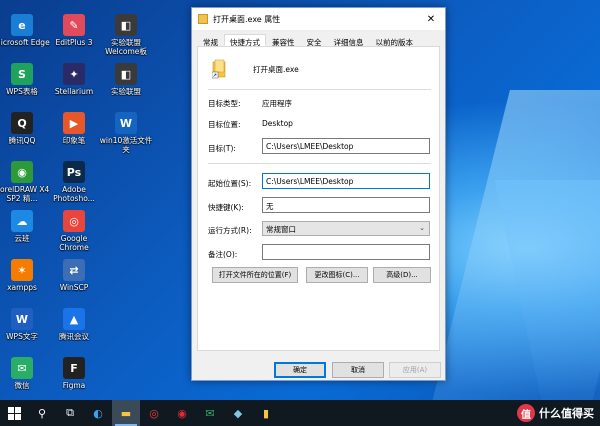  I want to click on ok-button: 确定, so click(300, 370).